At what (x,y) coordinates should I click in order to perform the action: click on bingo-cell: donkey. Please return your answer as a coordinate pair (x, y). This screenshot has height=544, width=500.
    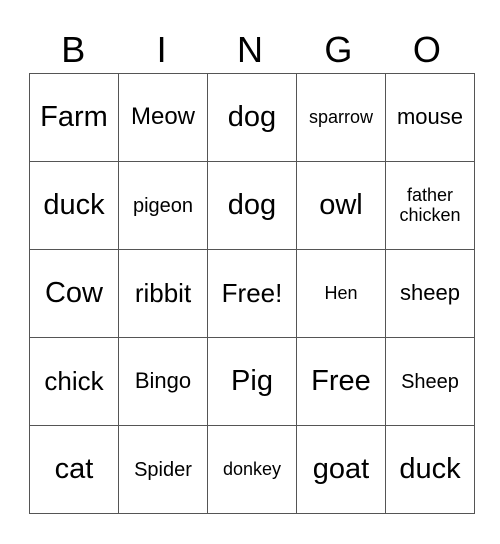
    Looking at the image, I should click on (252, 469).